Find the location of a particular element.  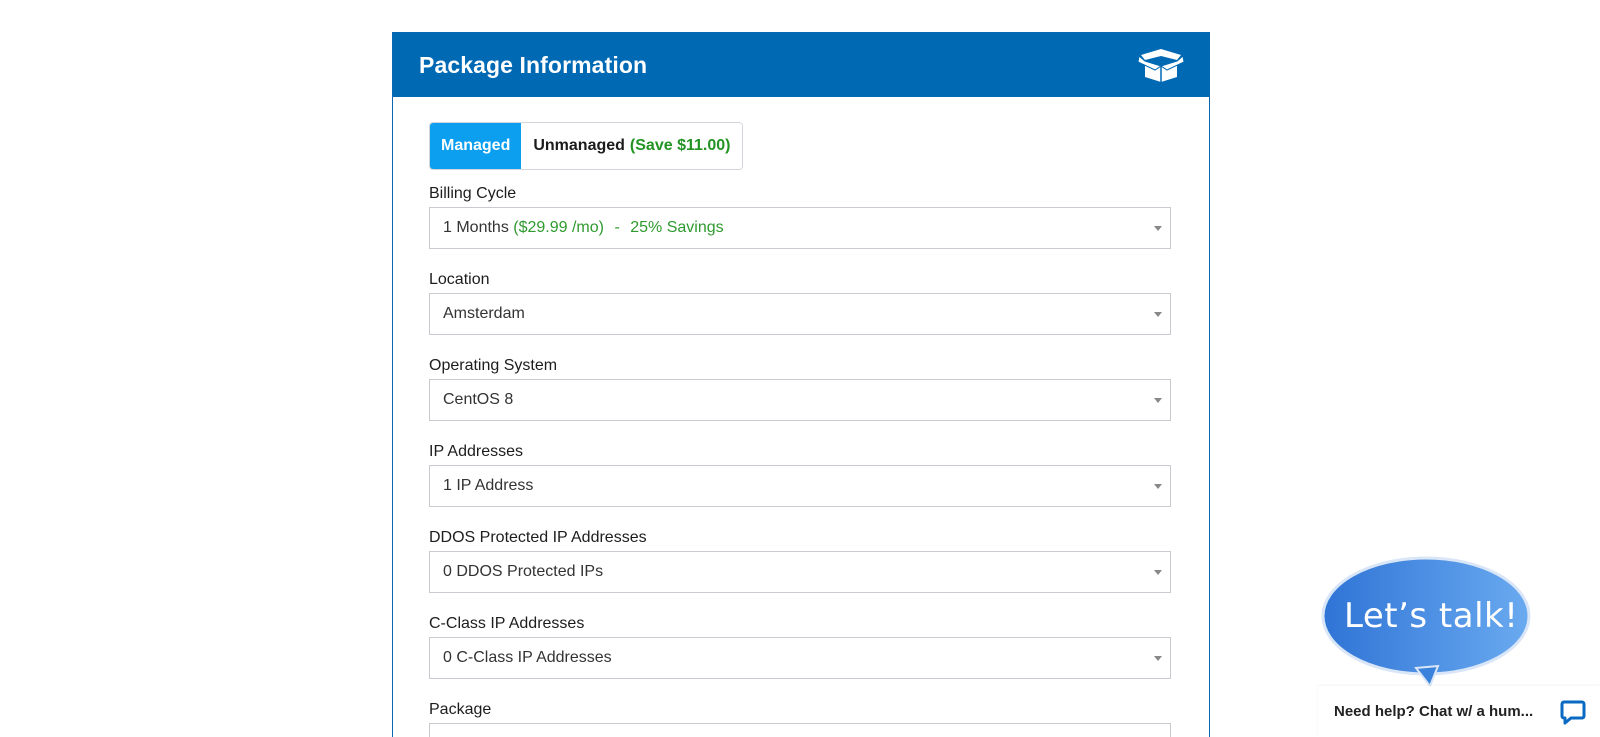

billing-cycle-label: Billing Cycle is located at coordinates (473, 193).